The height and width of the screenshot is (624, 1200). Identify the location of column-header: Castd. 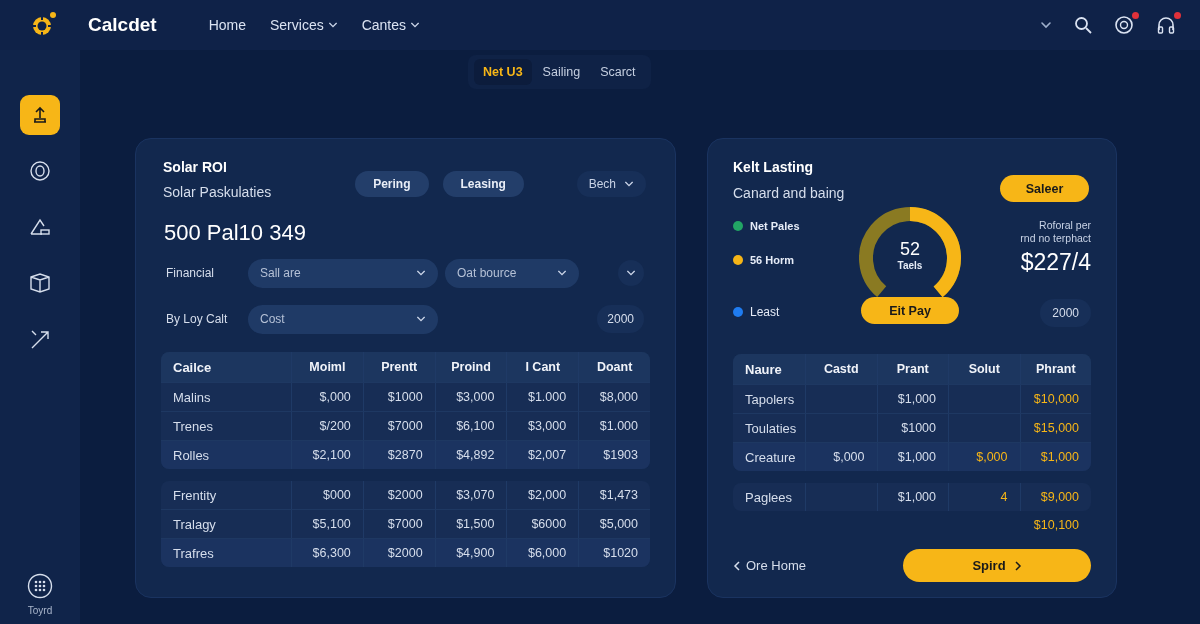
(841, 369).